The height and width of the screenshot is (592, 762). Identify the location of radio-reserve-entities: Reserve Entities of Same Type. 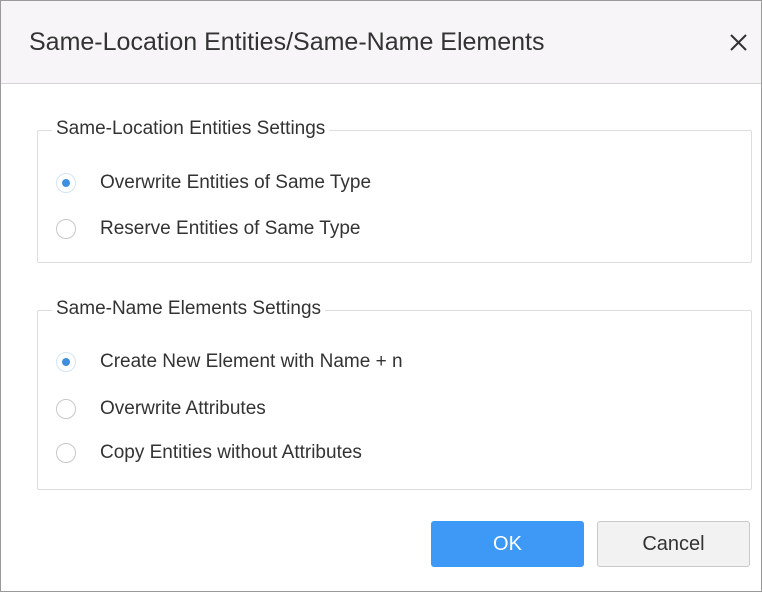
(208, 229).